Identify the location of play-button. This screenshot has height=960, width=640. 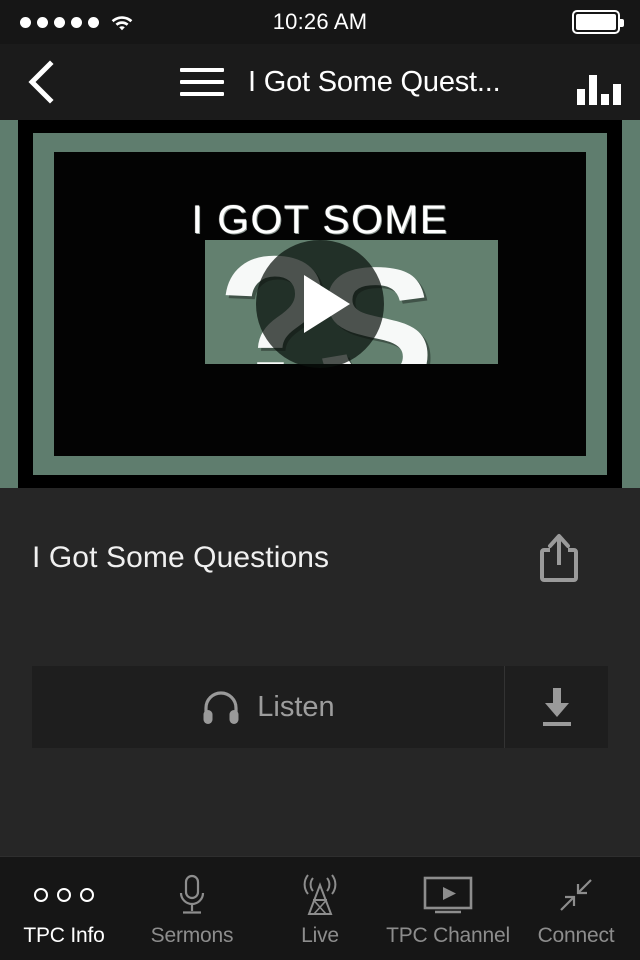
(320, 304).